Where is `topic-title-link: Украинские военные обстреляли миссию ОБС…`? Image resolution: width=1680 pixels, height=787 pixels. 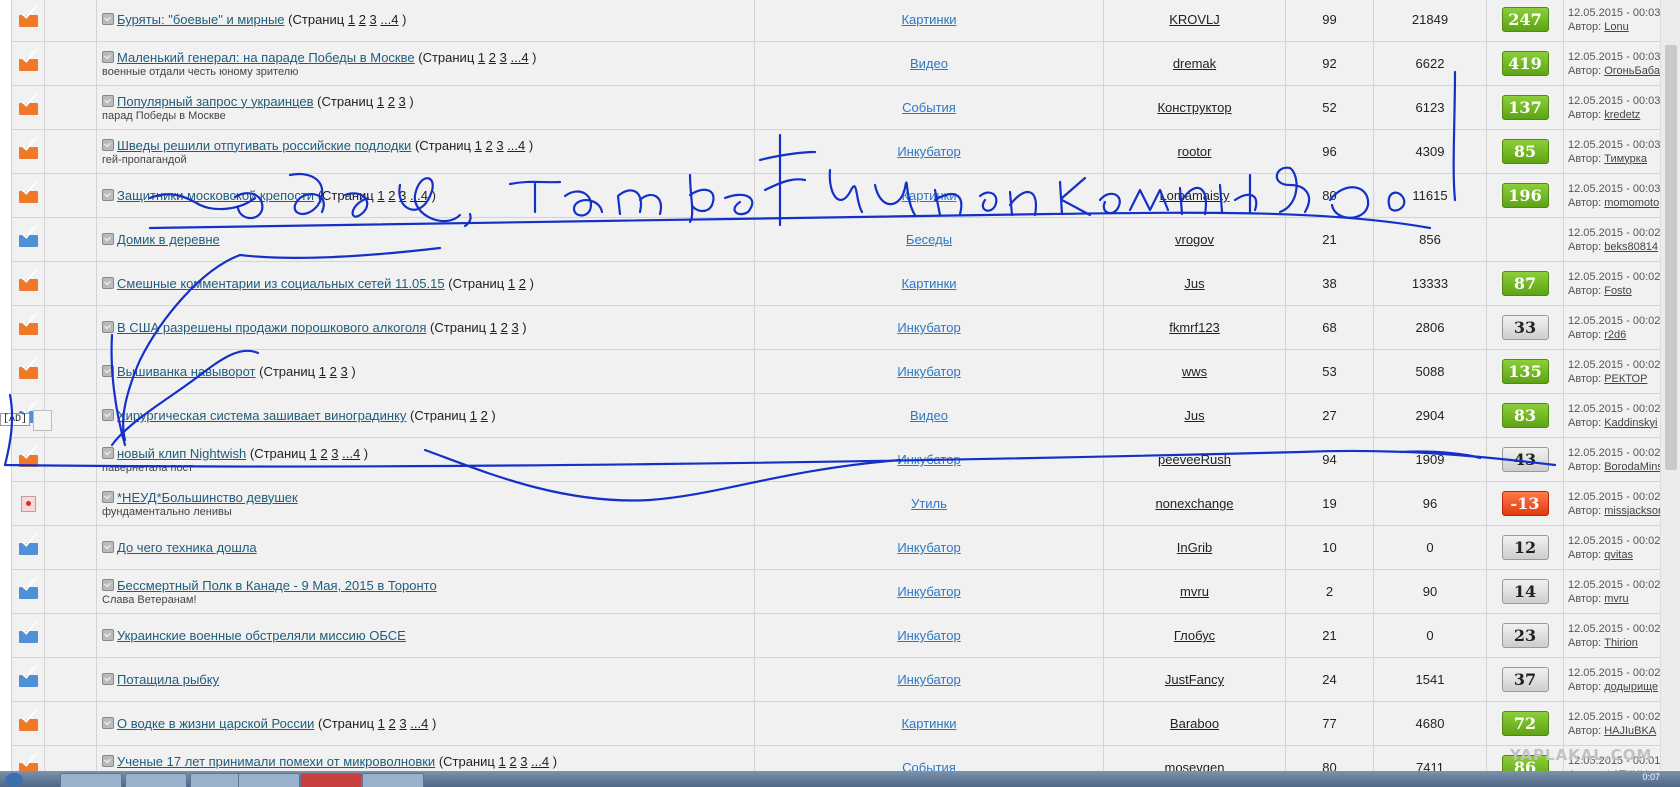
topic-title-link: Украинские военные обстреляли миссию ОБС… is located at coordinates (261, 635).